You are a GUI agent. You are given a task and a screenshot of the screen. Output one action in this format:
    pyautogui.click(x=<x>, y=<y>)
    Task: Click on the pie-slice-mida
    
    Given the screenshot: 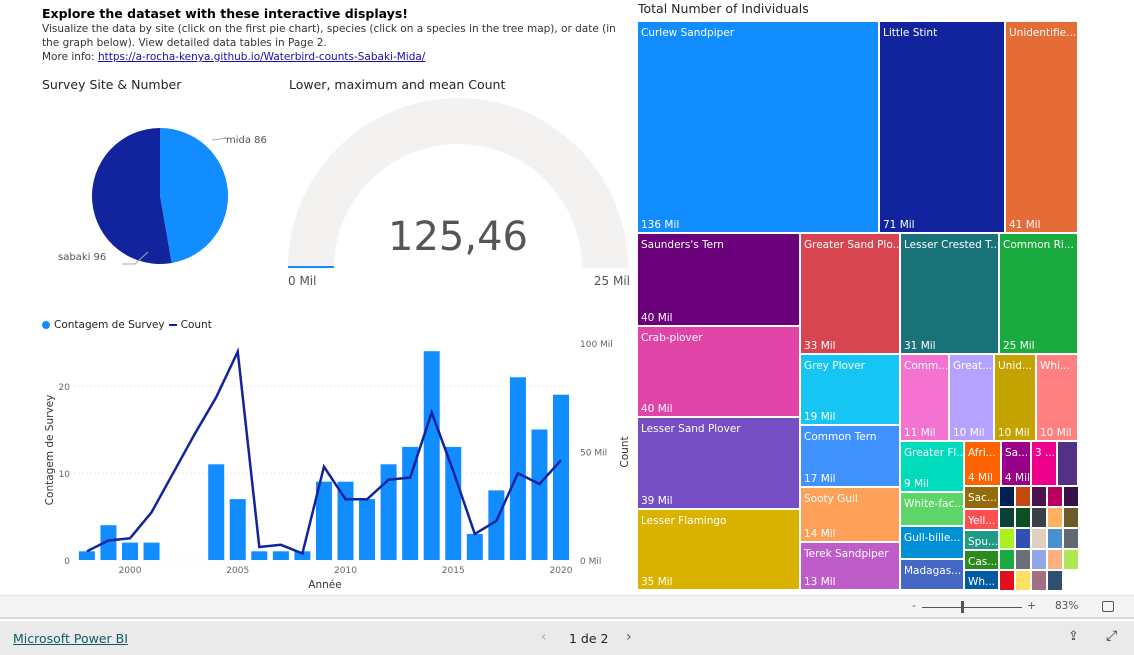 What is the action you would take?
    pyautogui.click(x=194, y=195)
    